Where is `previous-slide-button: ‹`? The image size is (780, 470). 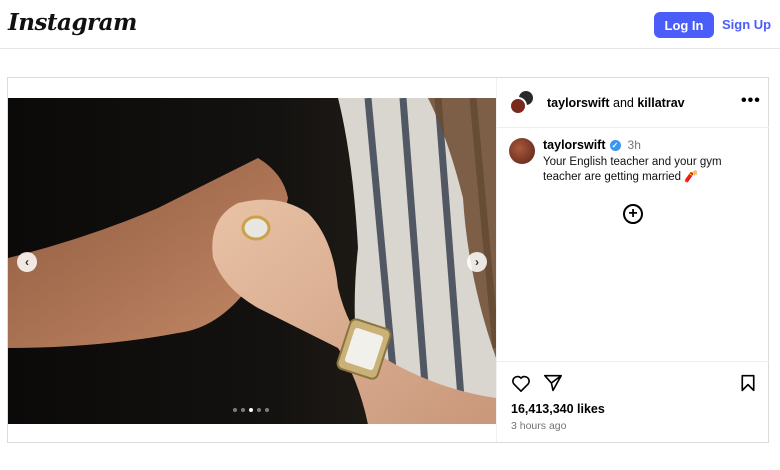
previous-slide-button: ‹ is located at coordinates (27, 262).